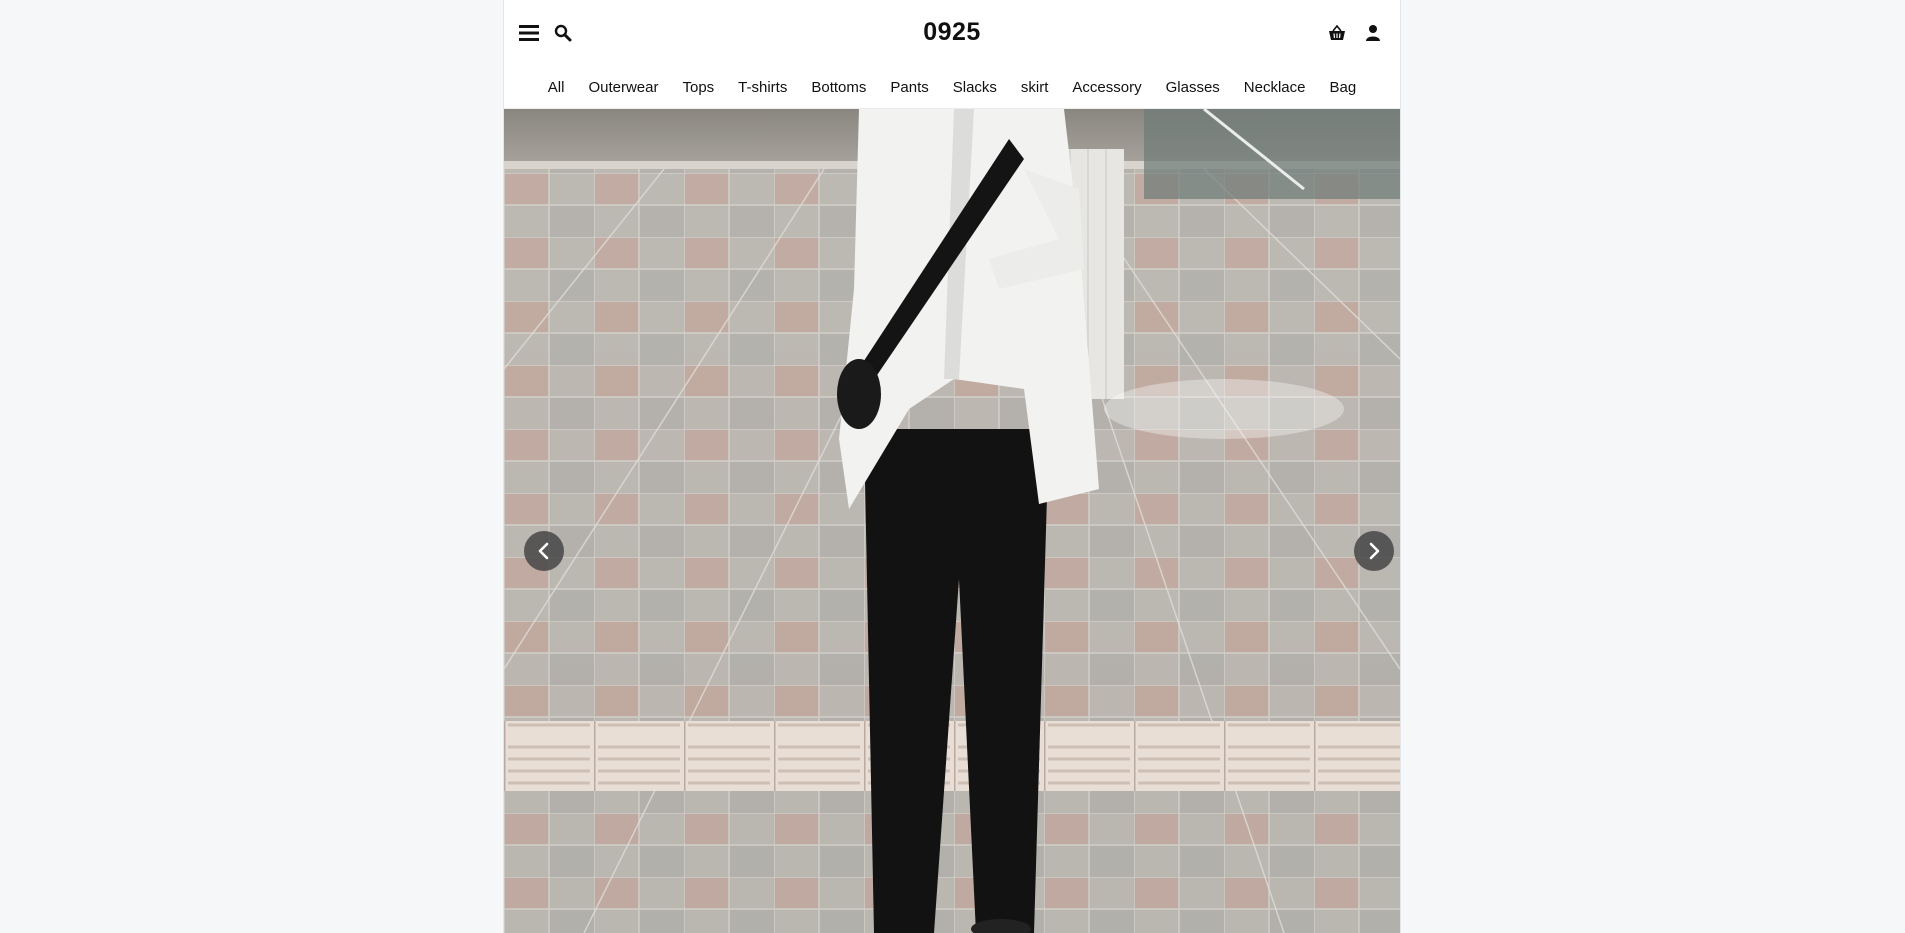 This screenshot has height=933, width=1905. Describe the element at coordinates (1035, 87) in the screenshot. I see `nav-item-skirt: skirt` at that location.